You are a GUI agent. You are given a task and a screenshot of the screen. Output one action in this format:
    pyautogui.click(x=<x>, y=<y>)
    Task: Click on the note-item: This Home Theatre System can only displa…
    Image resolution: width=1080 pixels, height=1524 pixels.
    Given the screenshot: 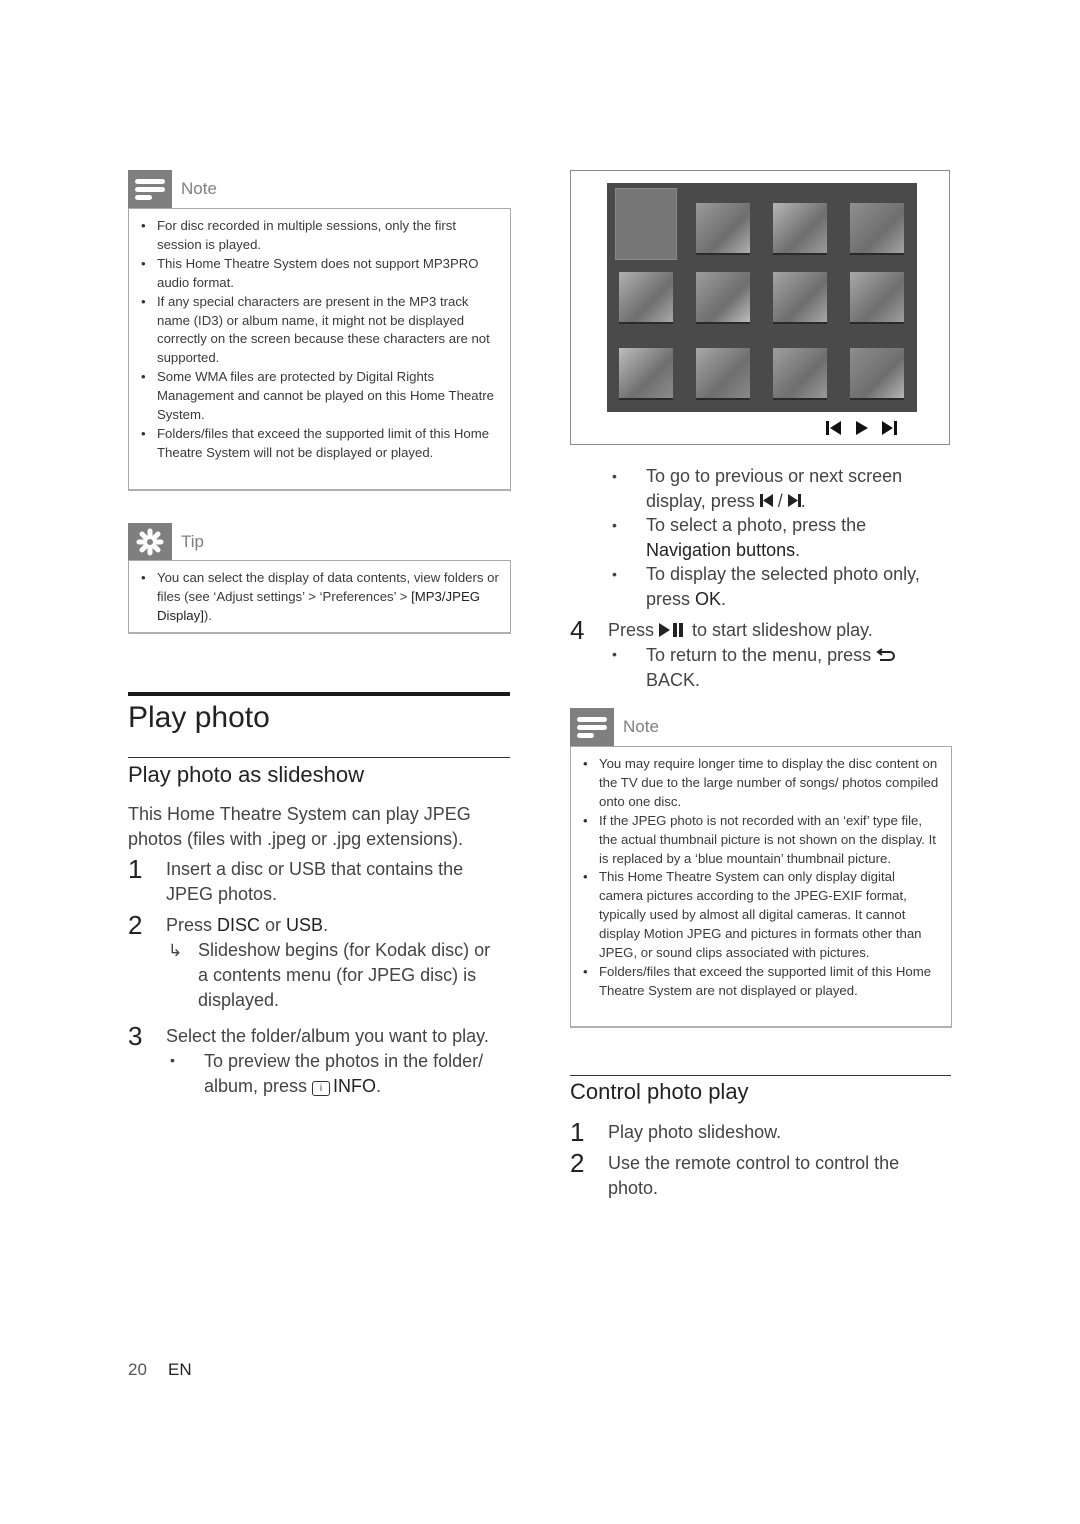 What is the action you would take?
    pyautogui.click(x=762, y=915)
    